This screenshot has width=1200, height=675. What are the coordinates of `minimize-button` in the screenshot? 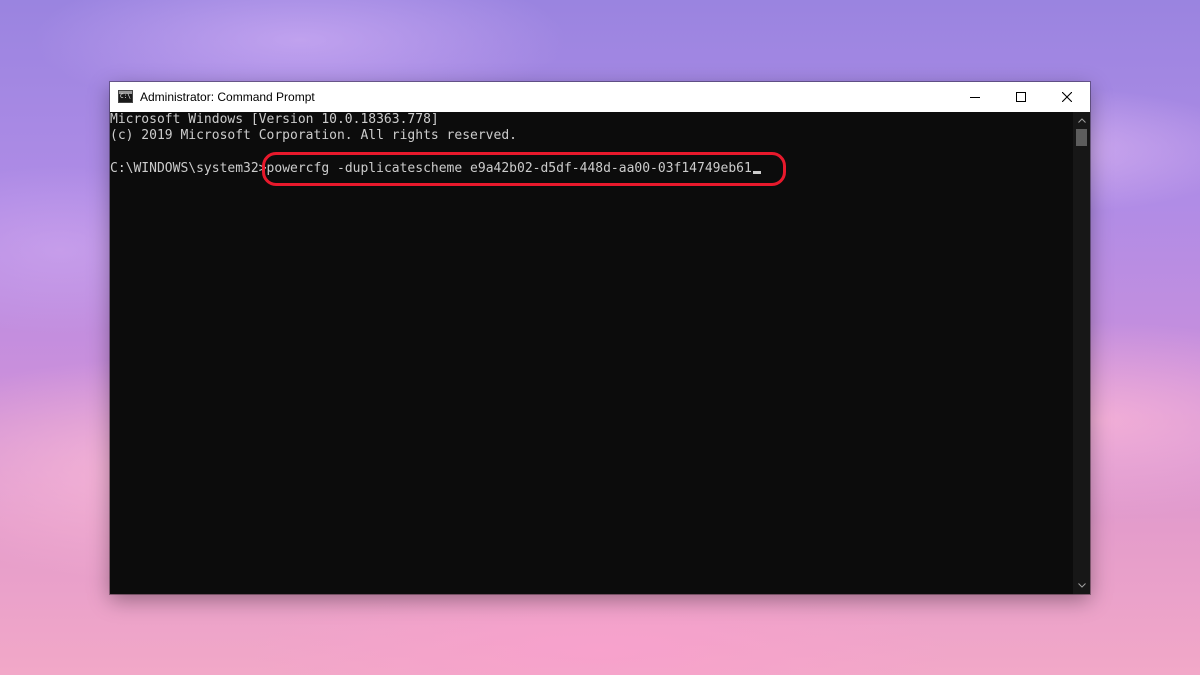 It's located at (975, 97).